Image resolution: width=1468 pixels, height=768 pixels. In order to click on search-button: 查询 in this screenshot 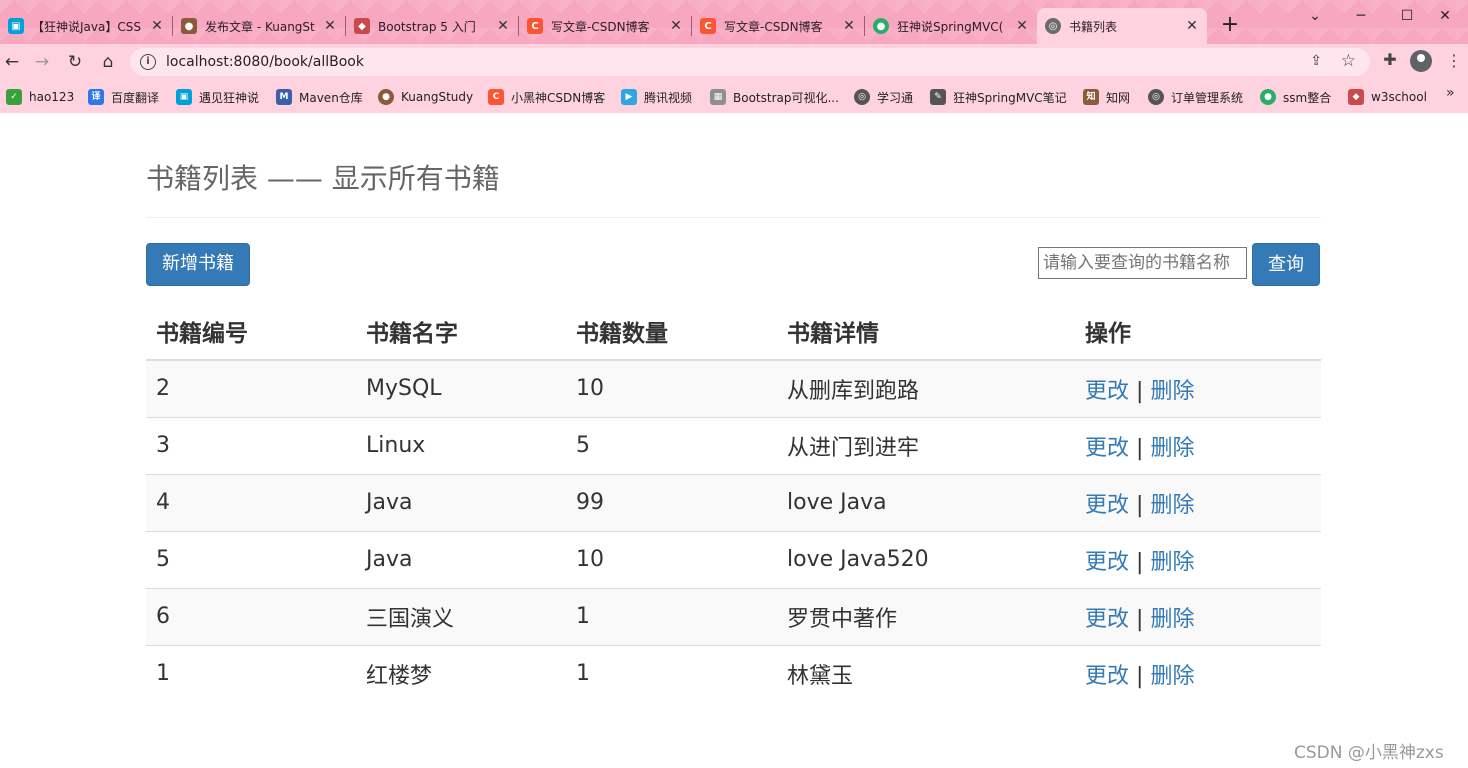, I will do `click(1286, 264)`.